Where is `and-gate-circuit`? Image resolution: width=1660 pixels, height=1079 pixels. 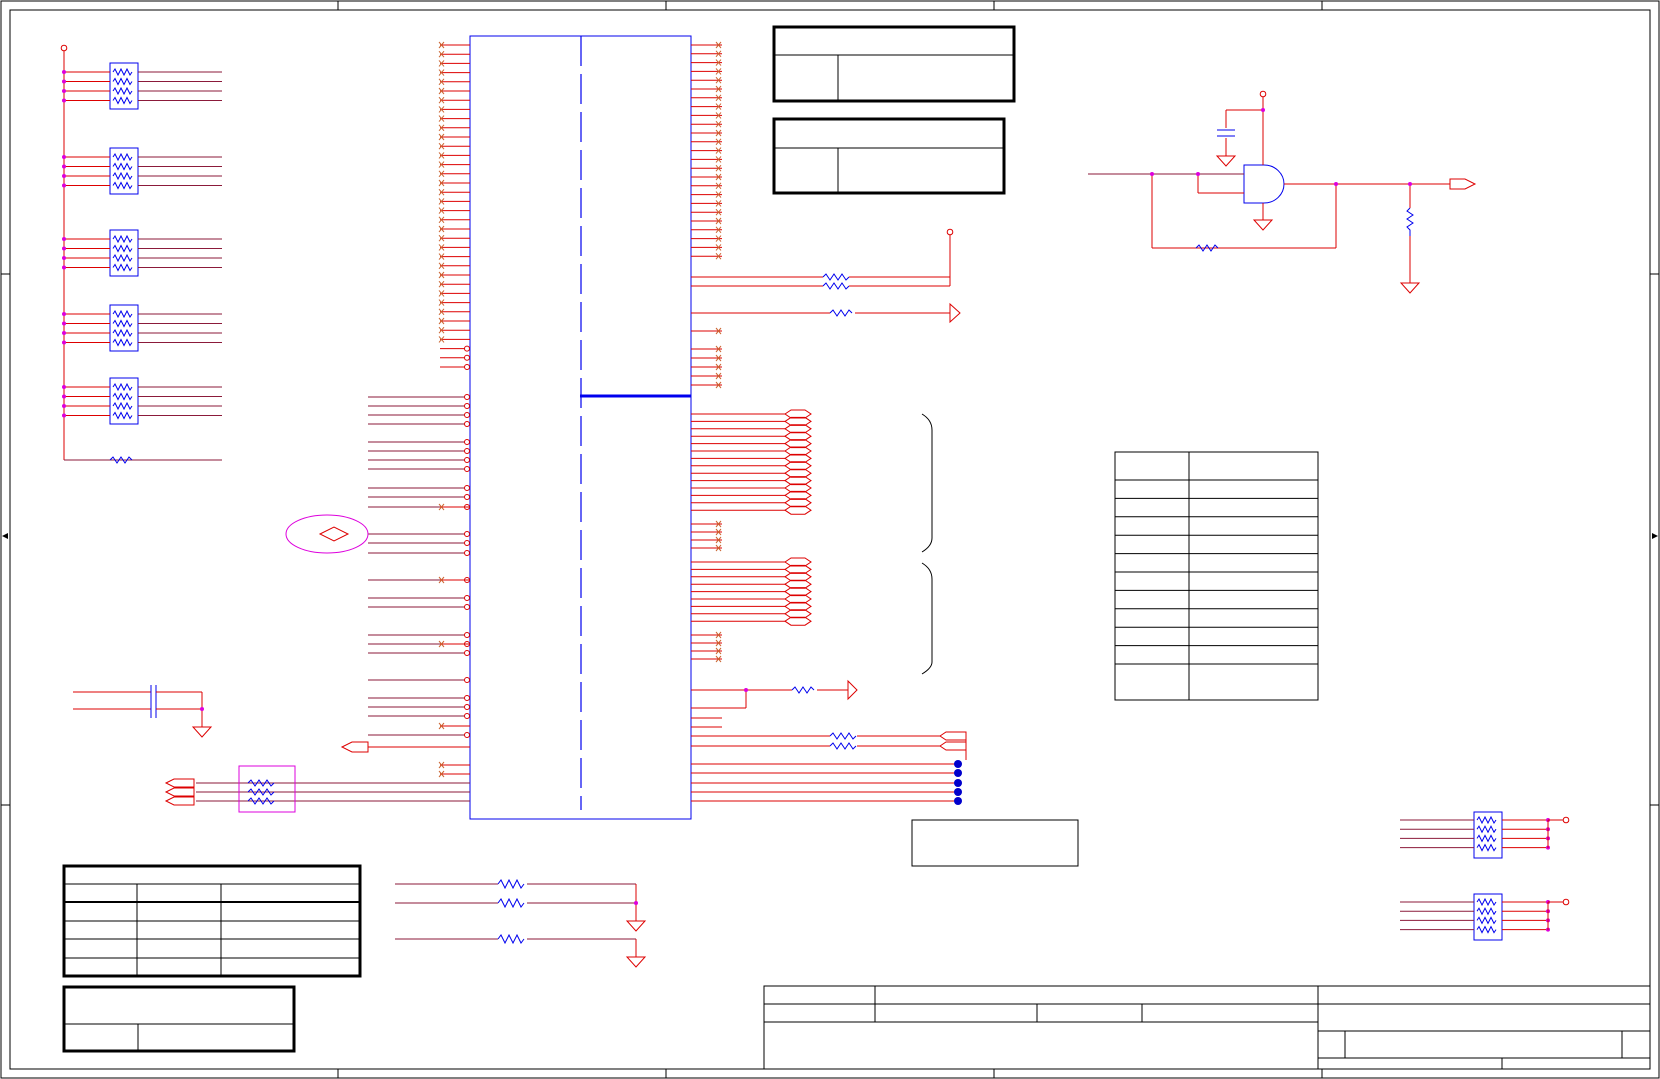 and-gate-circuit is located at coordinates (1282, 192).